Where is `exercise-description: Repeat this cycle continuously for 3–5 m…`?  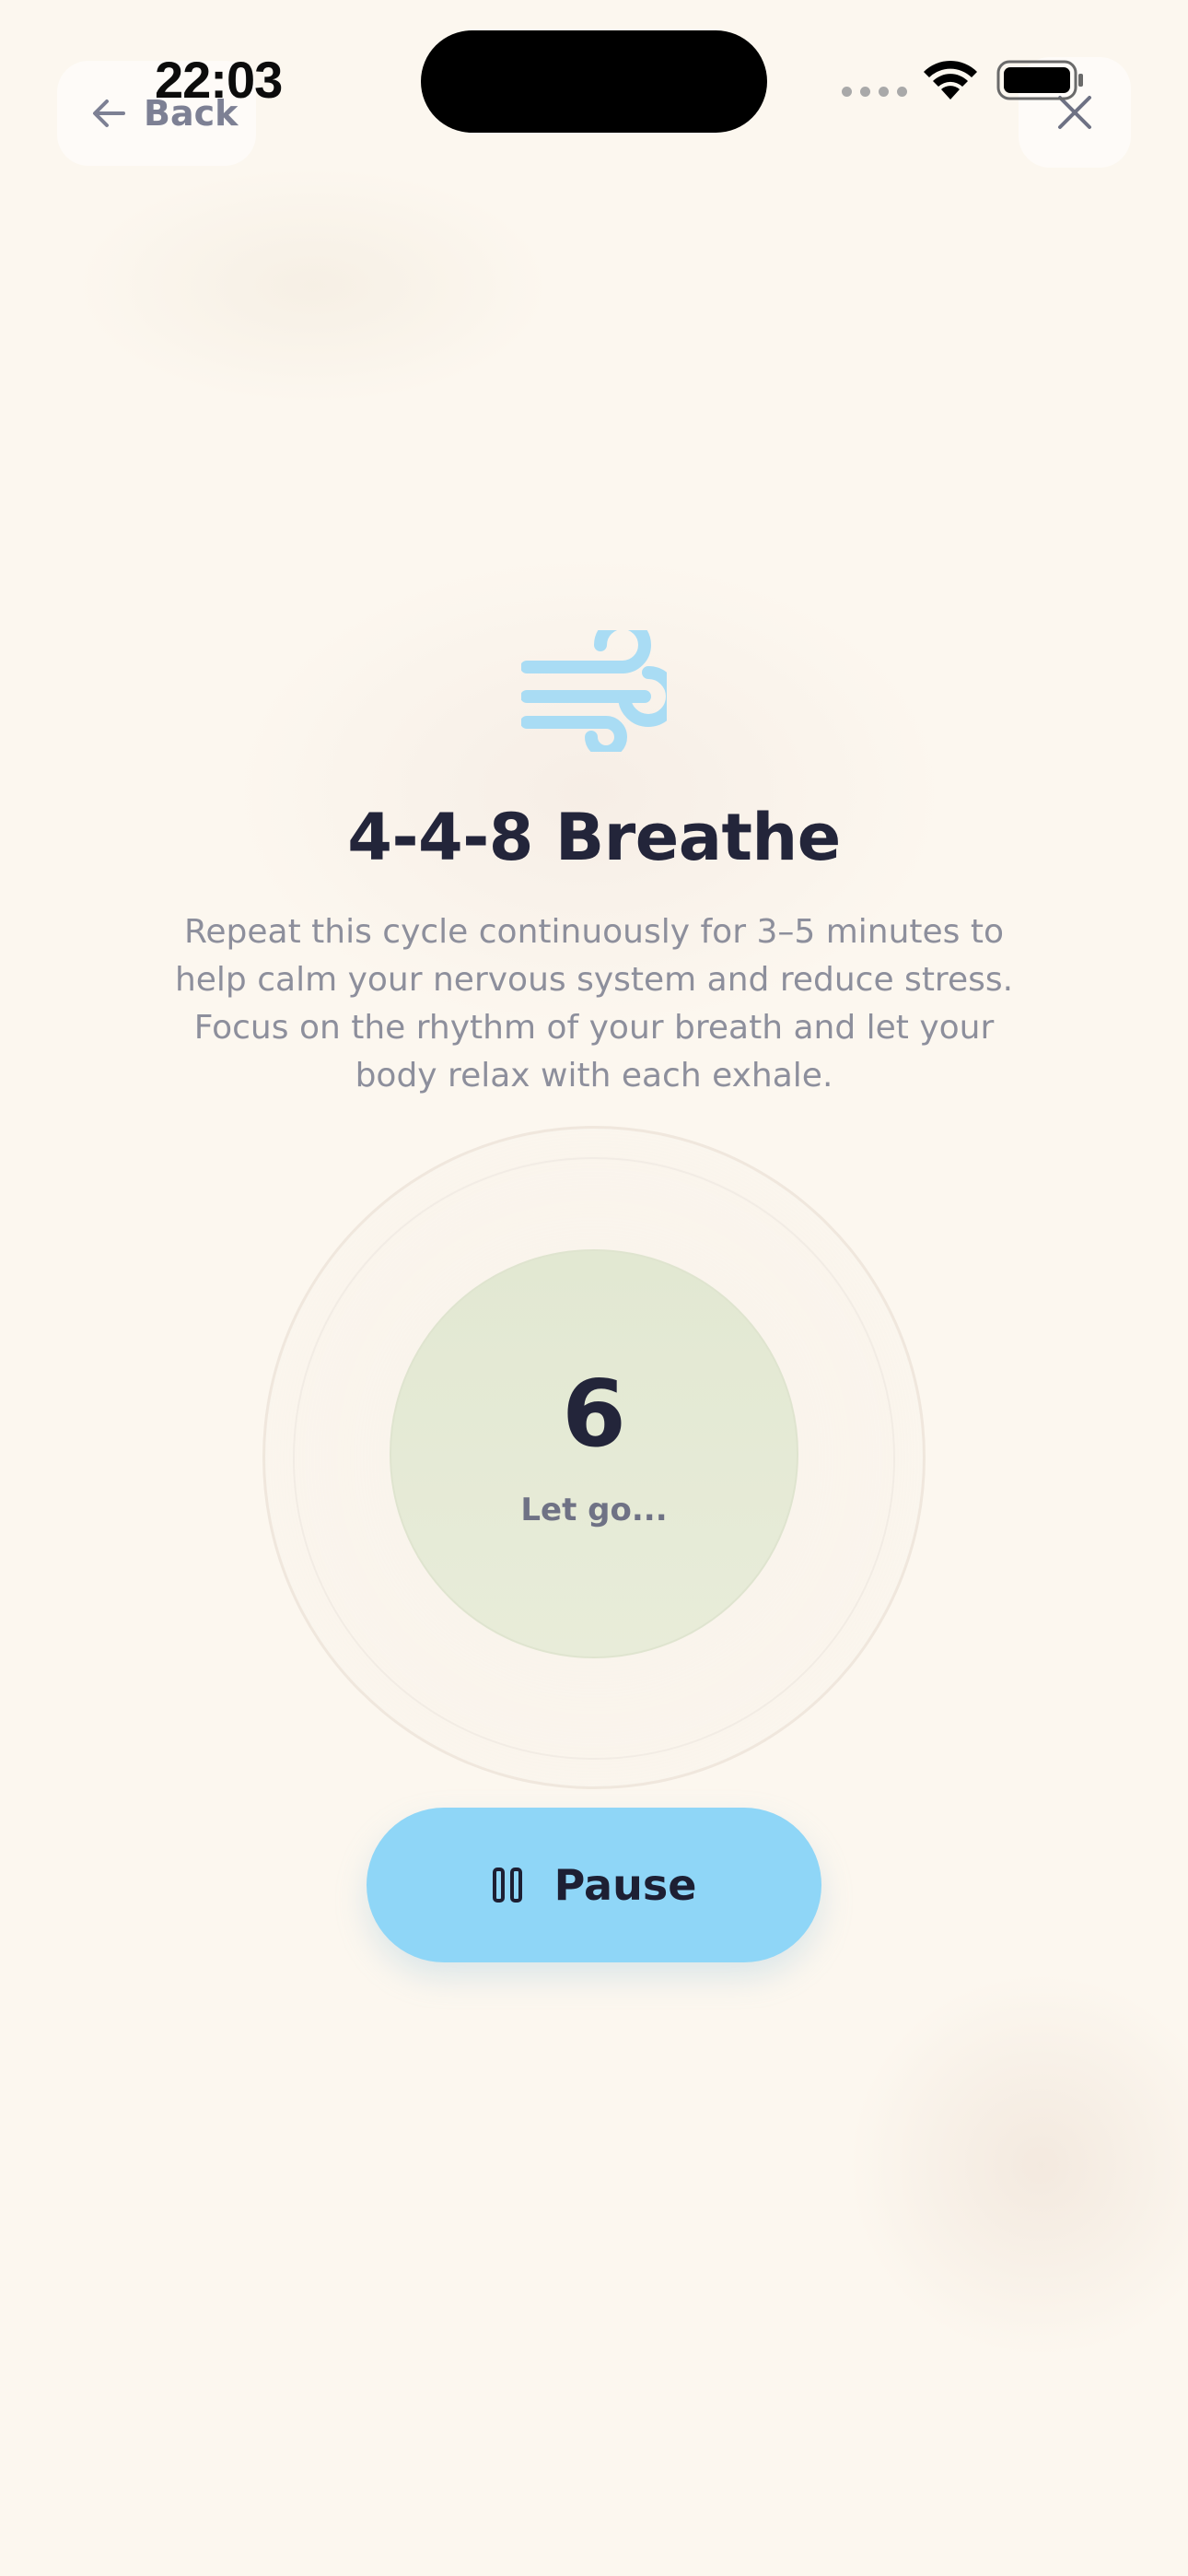
exercise-description: Repeat this cycle continuously for 3–5 m… is located at coordinates (594, 1004).